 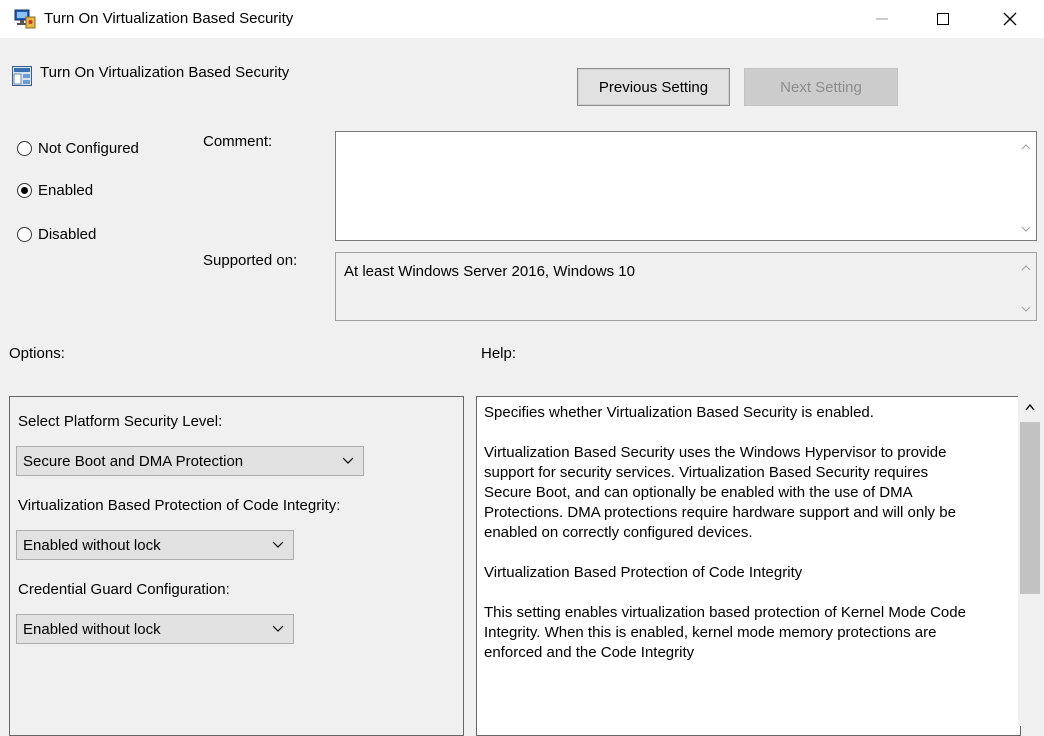 What do you see at coordinates (37, 353) in the screenshot?
I see `options-label: Options:` at bounding box center [37, 353].